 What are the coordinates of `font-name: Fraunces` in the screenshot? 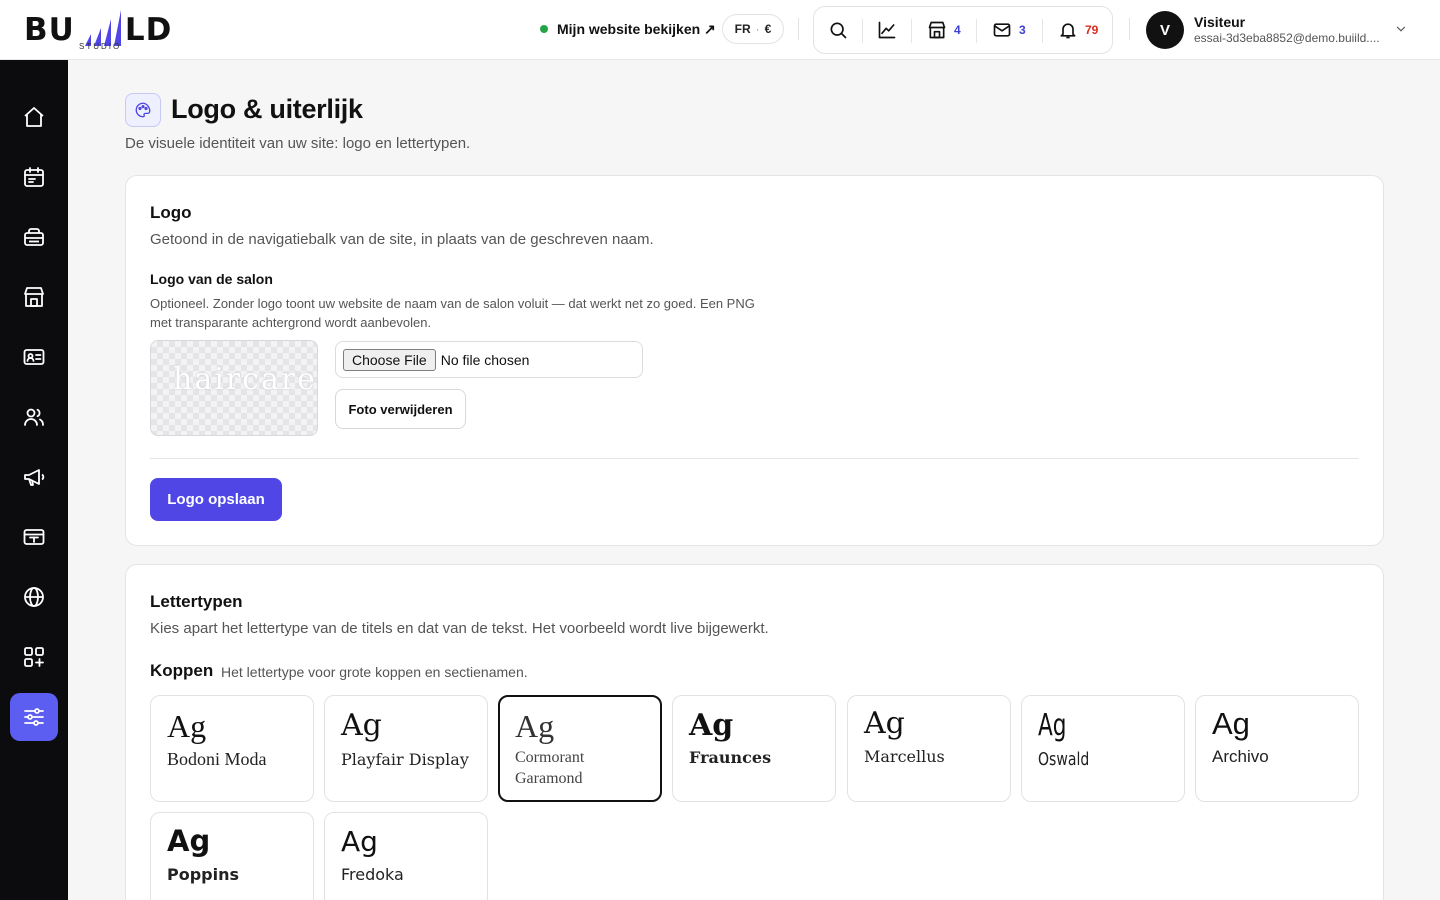 It's located at (730, 757).